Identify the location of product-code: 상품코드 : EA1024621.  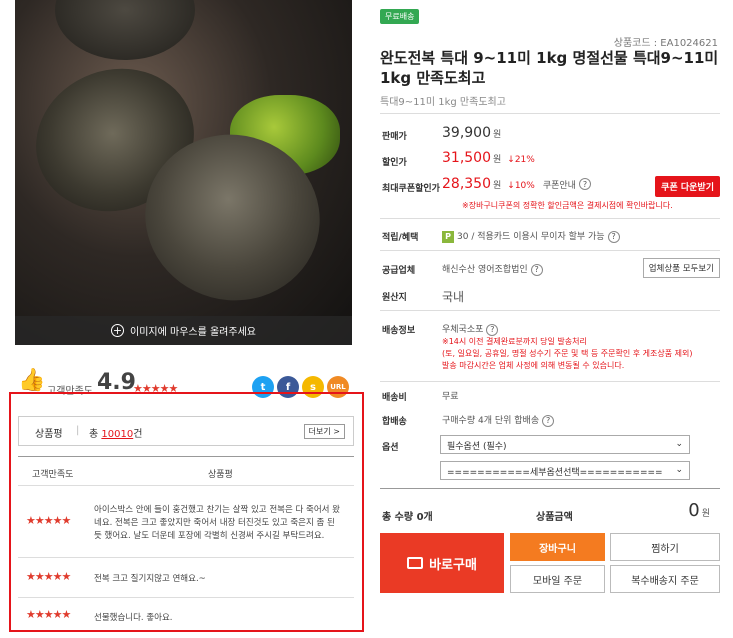
(665, 43).